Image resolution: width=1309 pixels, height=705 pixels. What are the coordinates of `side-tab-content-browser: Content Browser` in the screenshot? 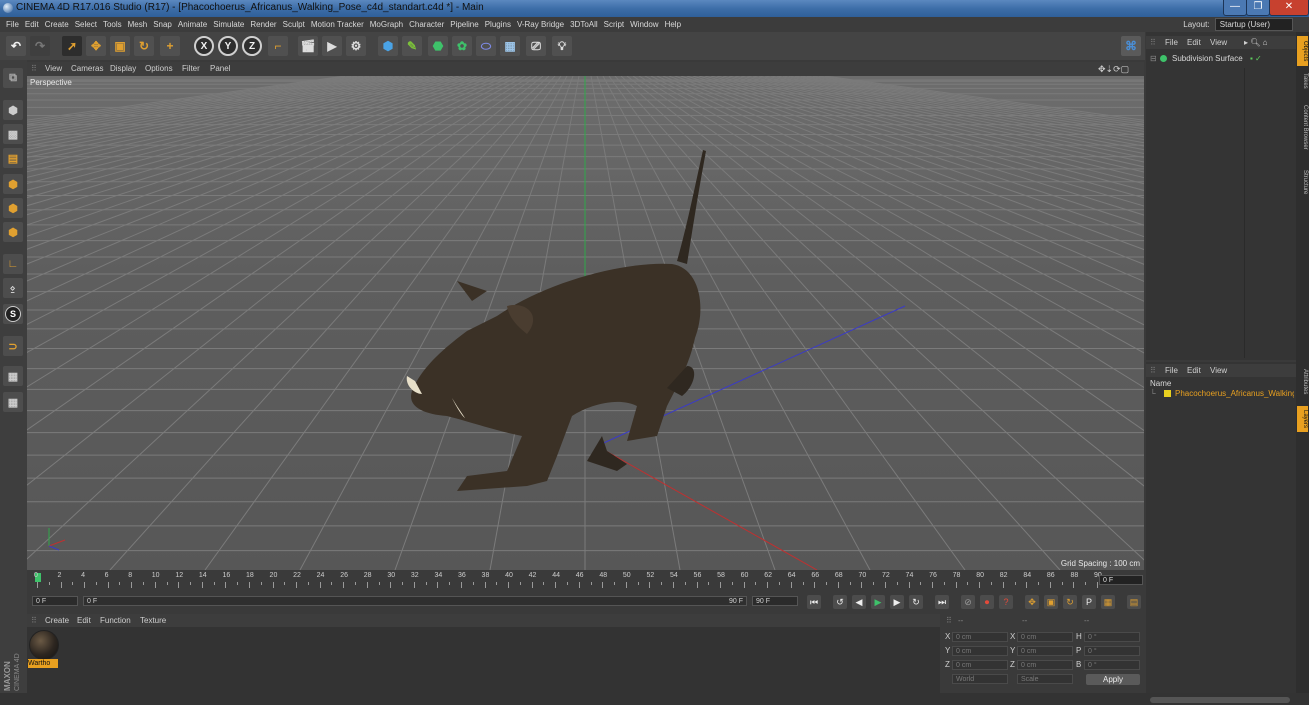 It's located at (1302, 127).